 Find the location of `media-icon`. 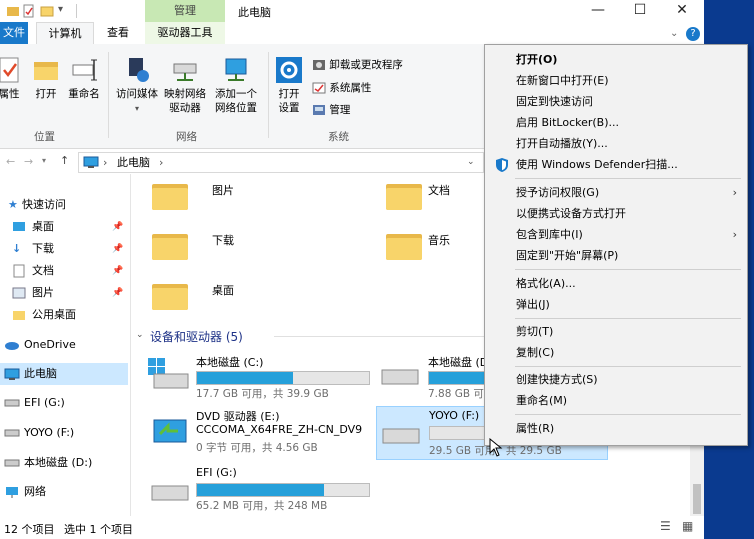

media-icon is located at coordinates (139, 70).